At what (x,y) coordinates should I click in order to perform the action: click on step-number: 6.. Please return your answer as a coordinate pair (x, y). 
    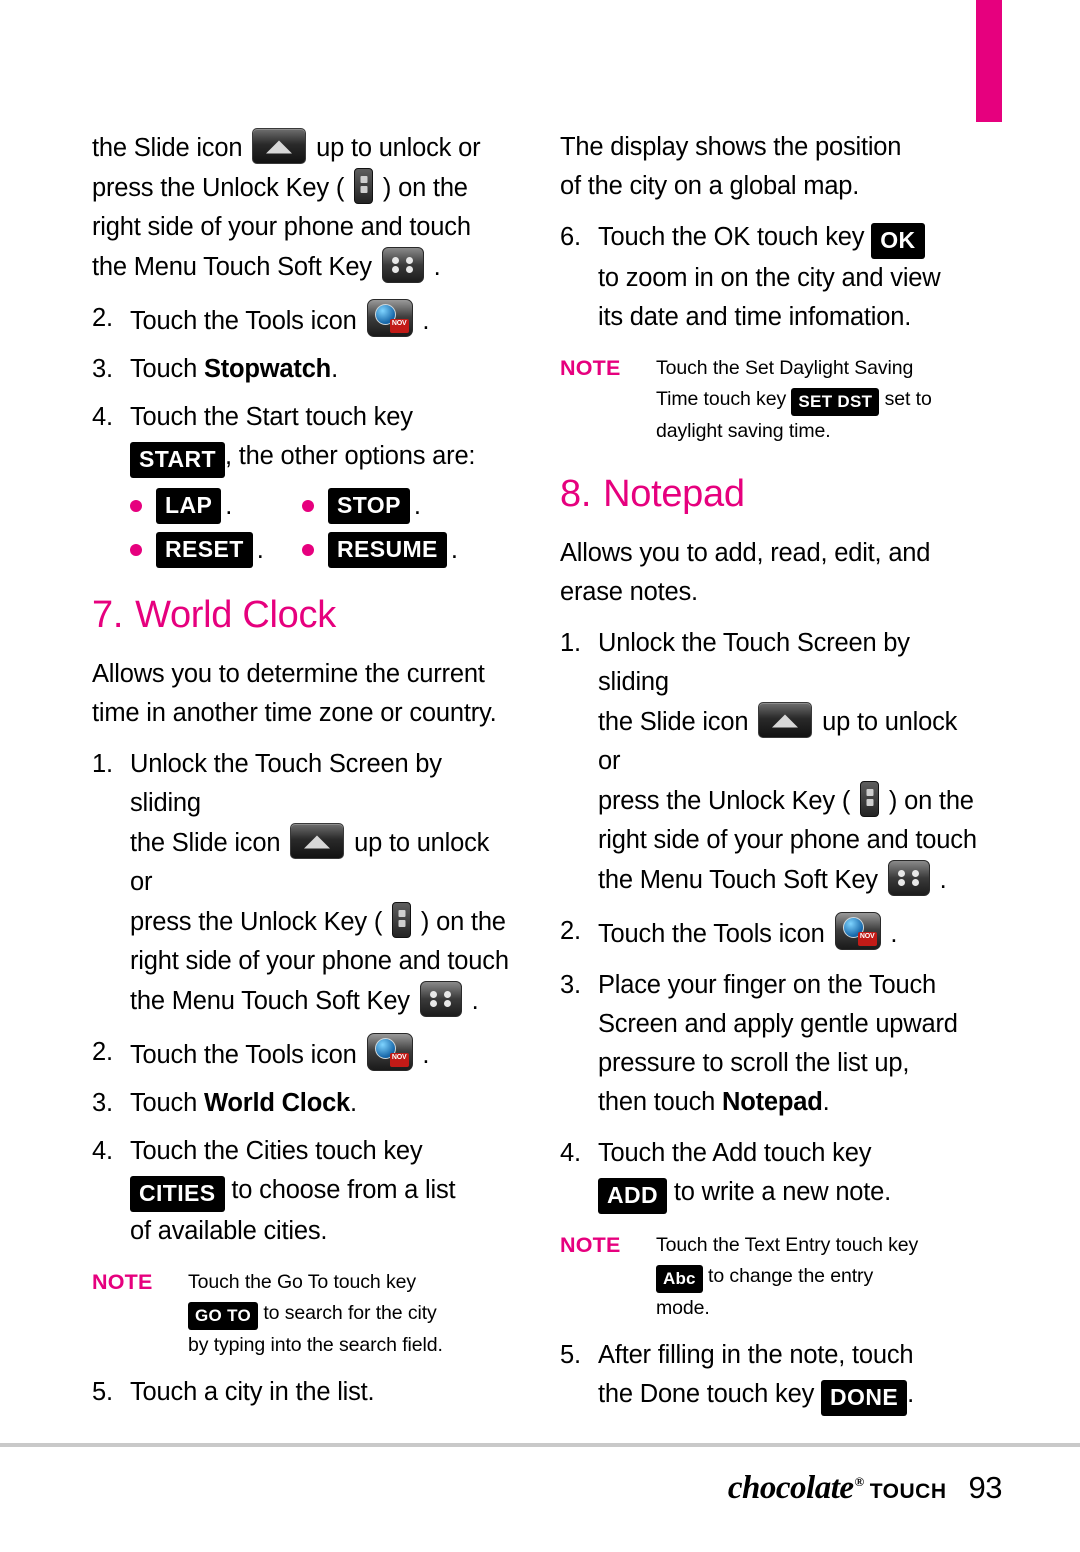
    Looking at the image, I should click on (570, 237).